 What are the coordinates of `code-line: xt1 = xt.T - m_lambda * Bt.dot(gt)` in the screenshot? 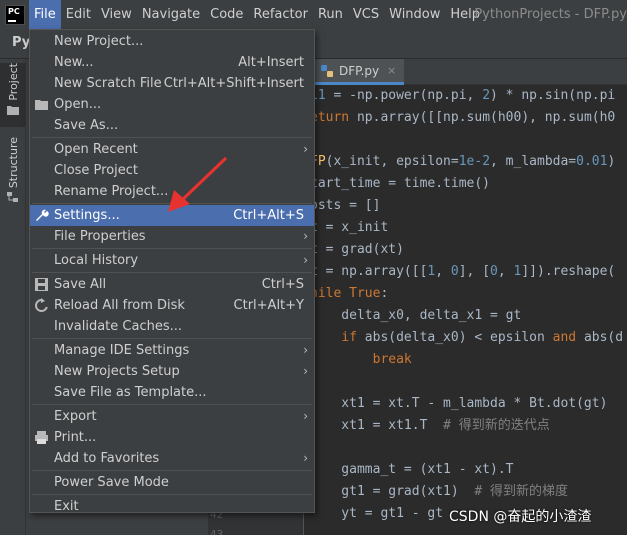 It's located at (459, 403).